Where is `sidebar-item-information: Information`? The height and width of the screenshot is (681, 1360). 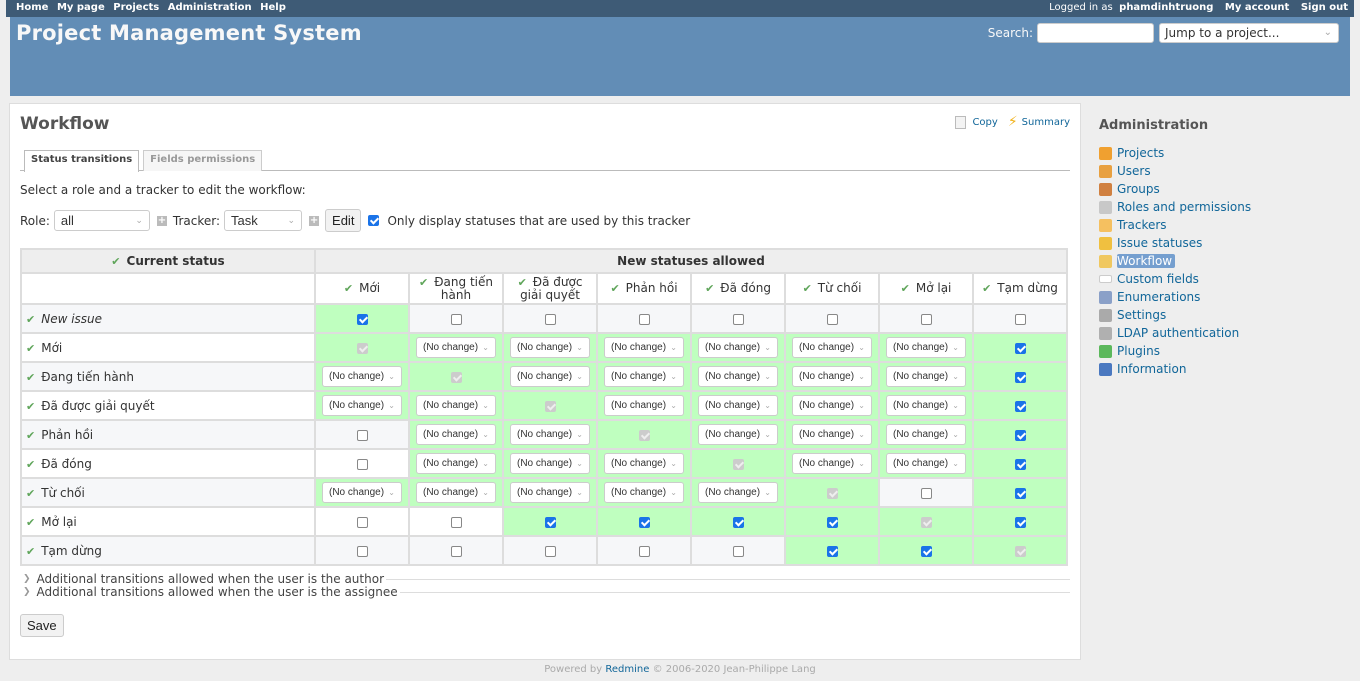
sidebar-item-information: Information is located at coordinates (1224, 369).